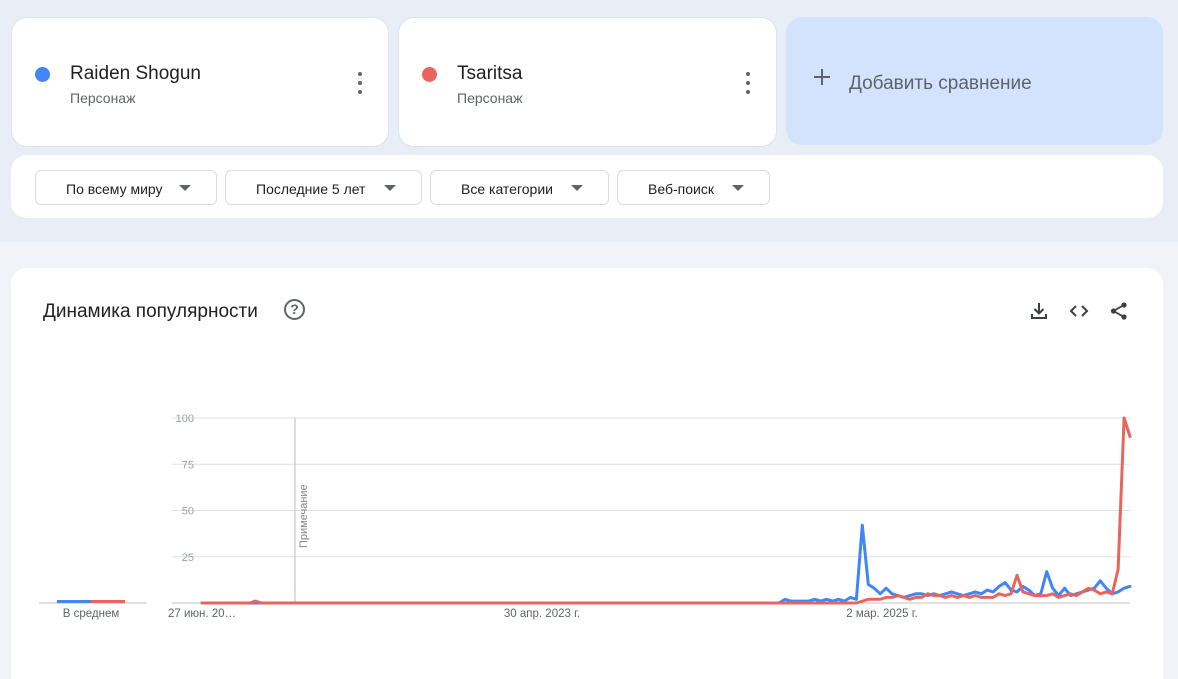 Image resolution: width=1178 pixels, height=679 pixels. What do you see at coordinates (666, 564) in the screenshot?
I see `series-line-raiden-shogun` at bounding box center [666, 564].